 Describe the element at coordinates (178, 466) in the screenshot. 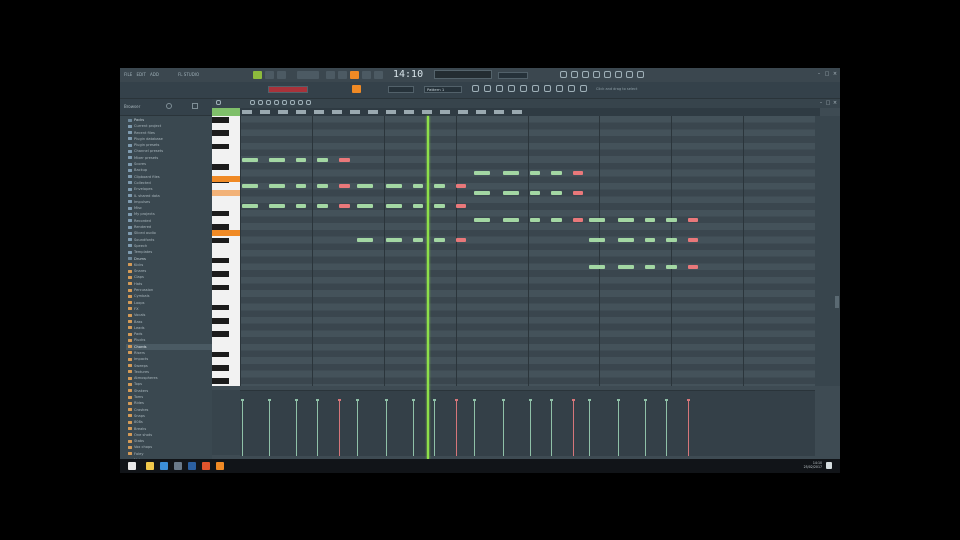

I see `store-icon` at that location.